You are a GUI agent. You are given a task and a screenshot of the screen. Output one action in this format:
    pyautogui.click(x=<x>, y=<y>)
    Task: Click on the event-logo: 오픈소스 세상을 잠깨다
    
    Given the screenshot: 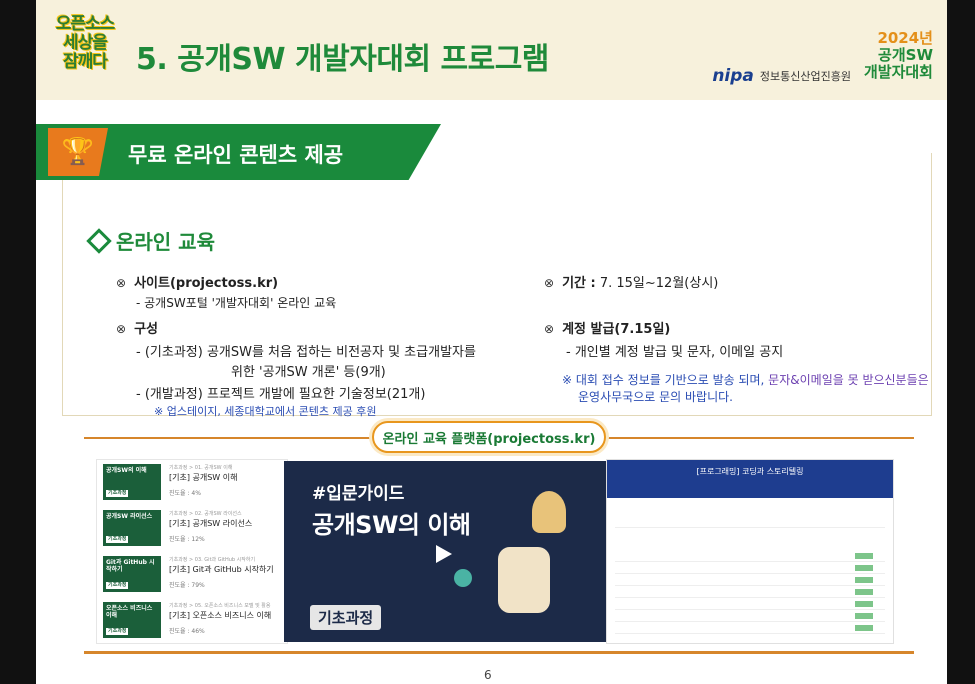 What is the action you would take?
    pyautogui.click(x=85, y=43)
    